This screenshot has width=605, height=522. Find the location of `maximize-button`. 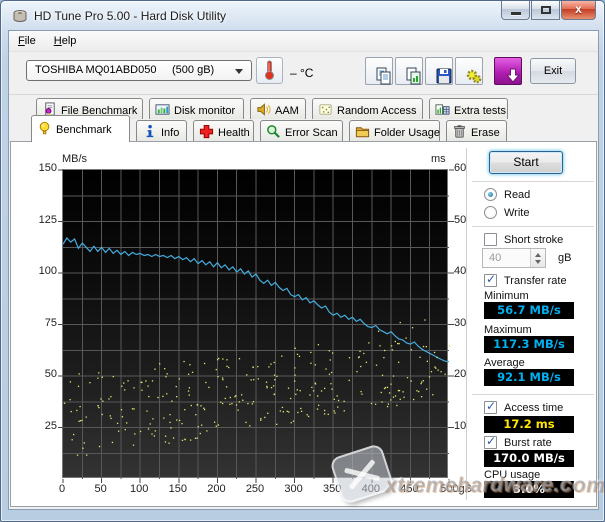

maximize-button is located at coordinates (545, 10).